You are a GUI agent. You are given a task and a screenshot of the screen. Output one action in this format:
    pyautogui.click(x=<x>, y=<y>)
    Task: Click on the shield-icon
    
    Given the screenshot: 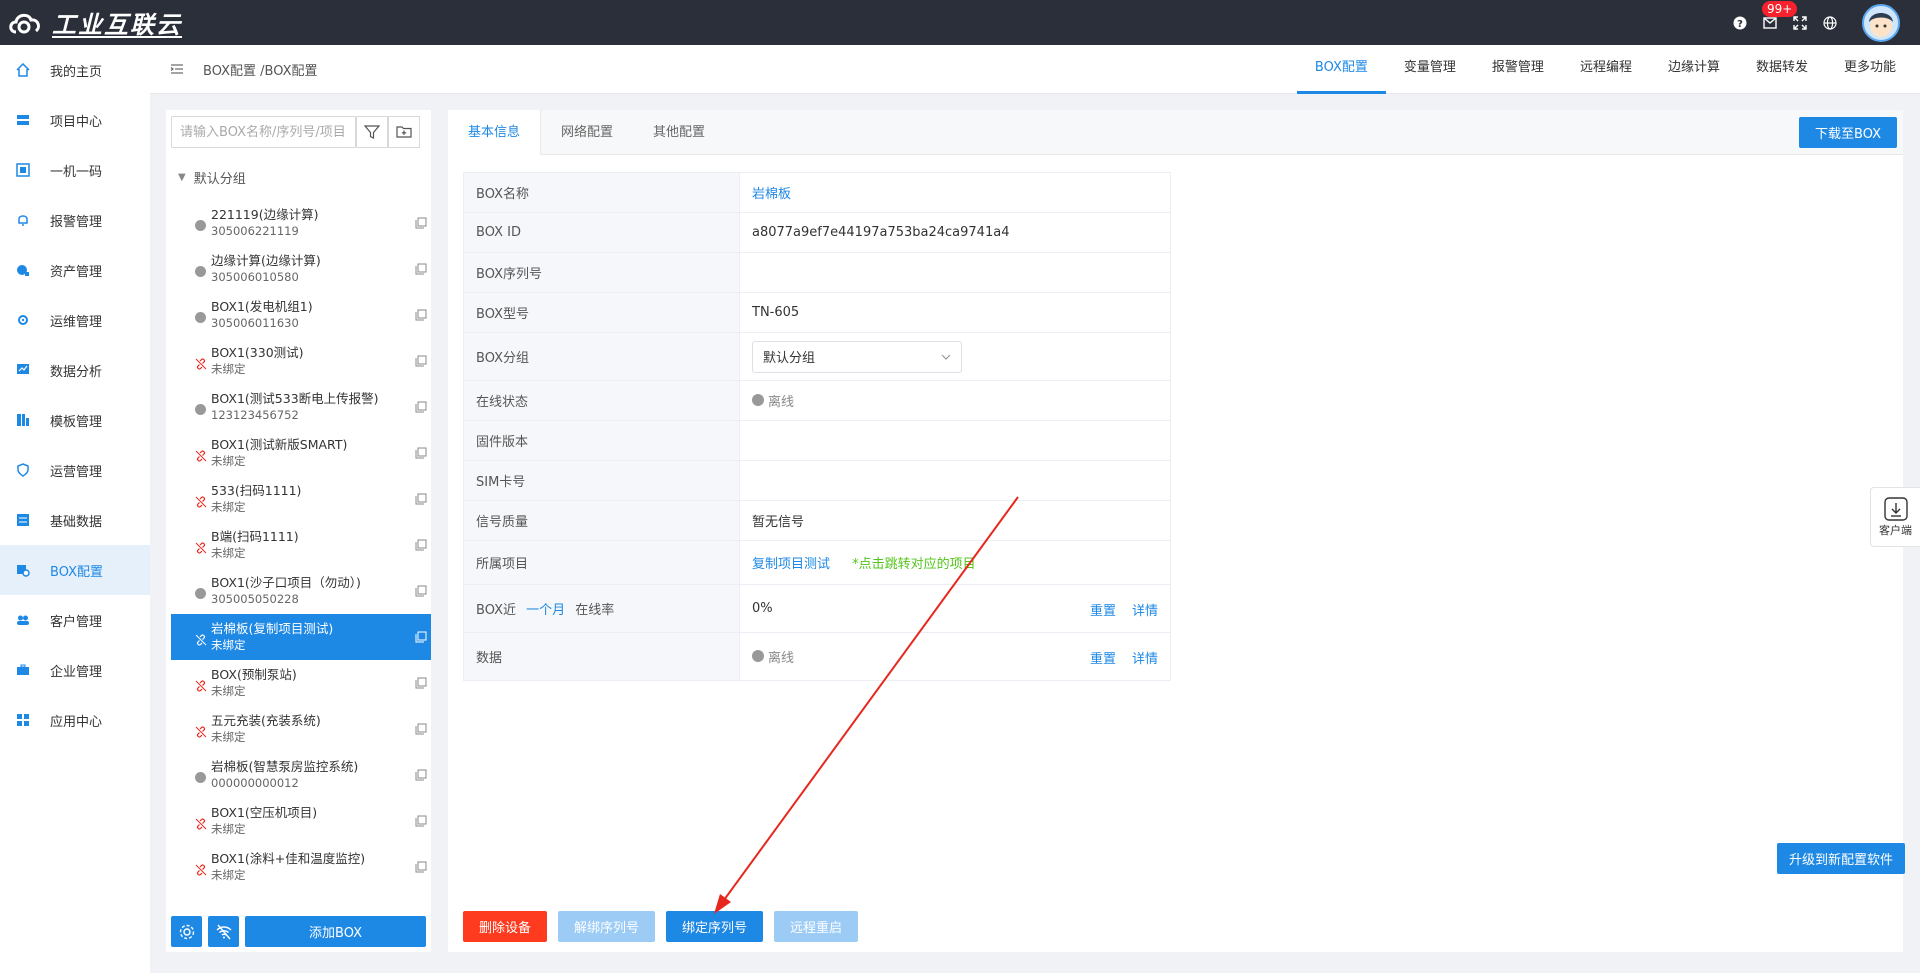 What is the action you would take?
    pyautogui.click(x=23, y=470)
    